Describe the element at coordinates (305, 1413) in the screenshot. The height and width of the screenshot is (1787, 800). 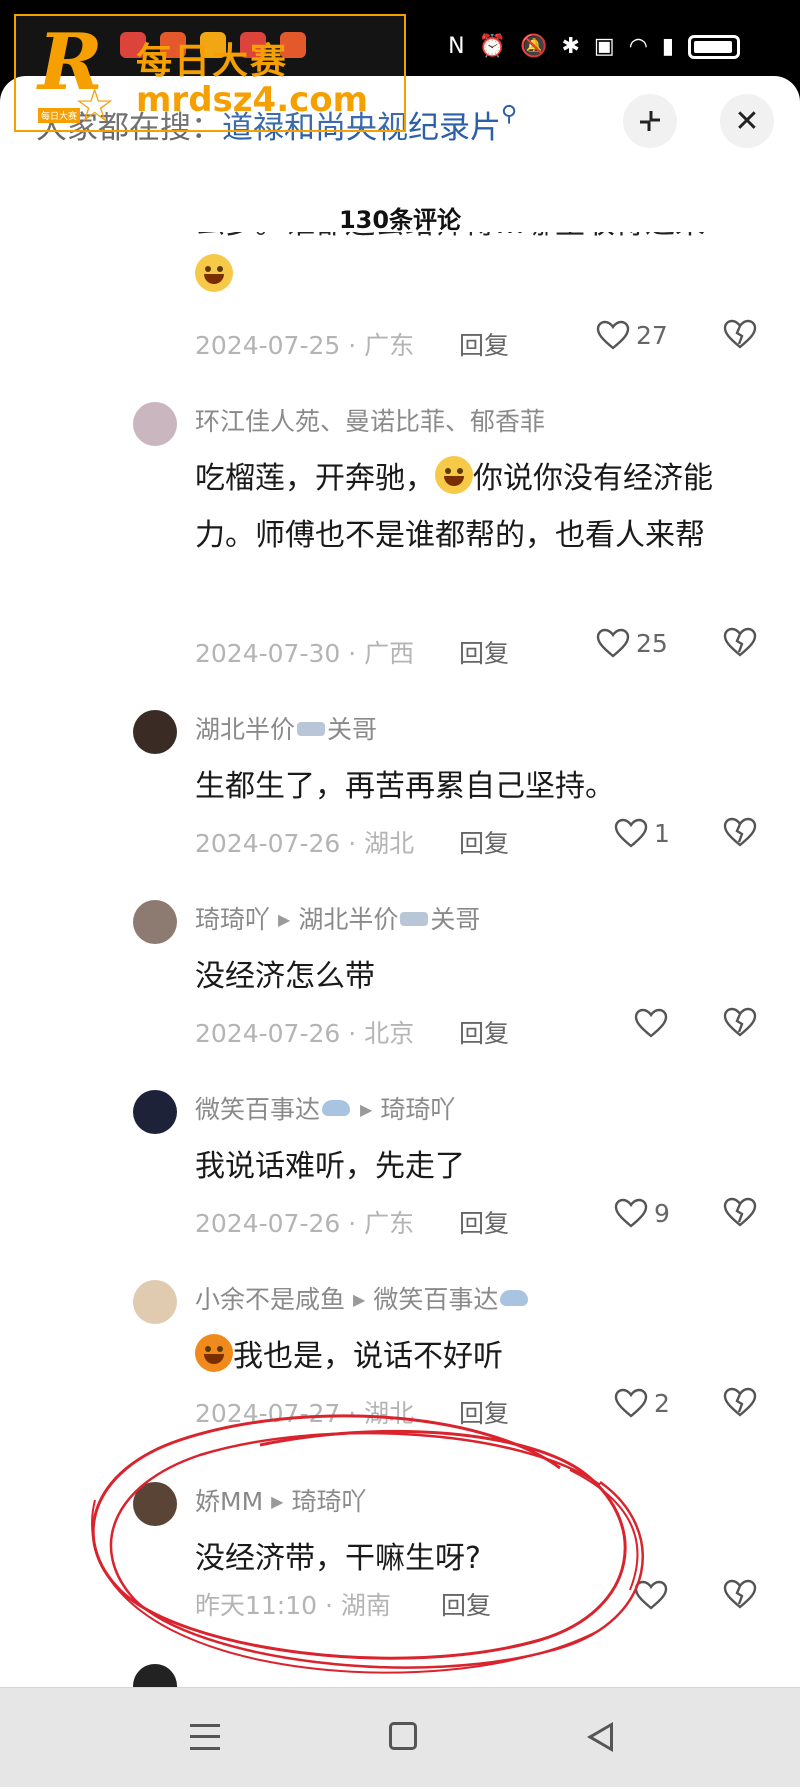
I see `comment-meta: 2024-07-27 · 湖北` at that location.